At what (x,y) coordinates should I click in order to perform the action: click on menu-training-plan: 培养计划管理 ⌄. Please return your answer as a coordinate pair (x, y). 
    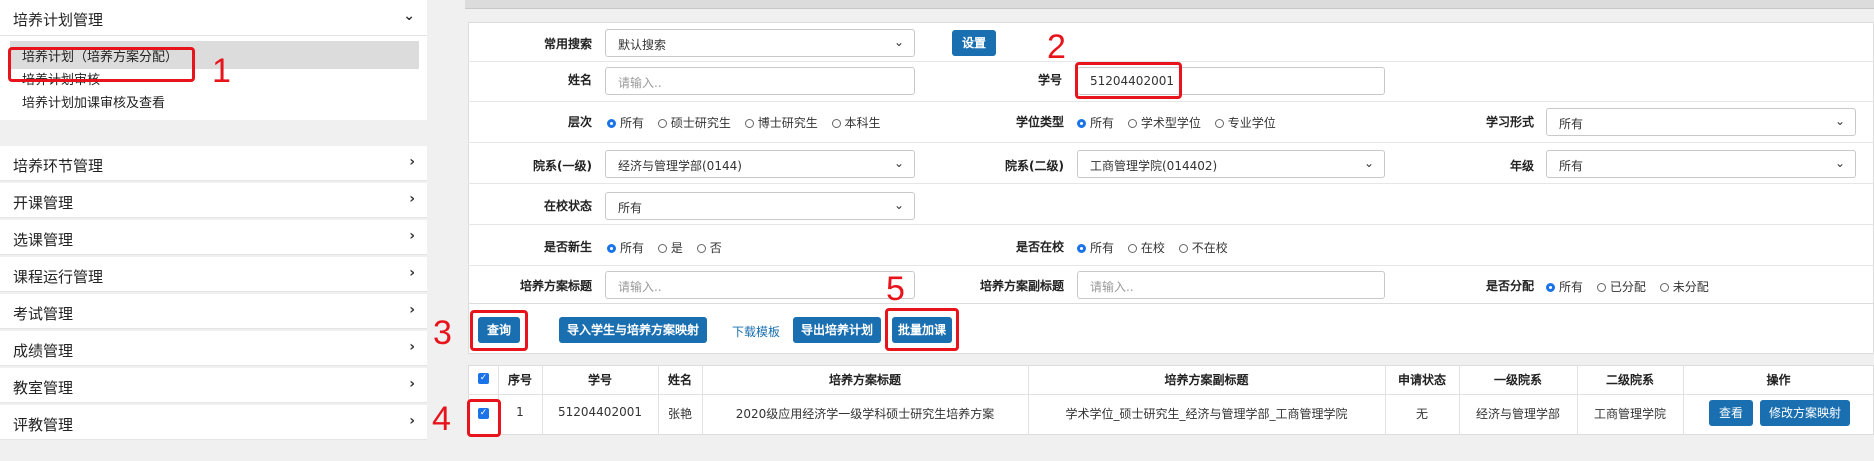
    Looking at the image, I should click on (213, 18).